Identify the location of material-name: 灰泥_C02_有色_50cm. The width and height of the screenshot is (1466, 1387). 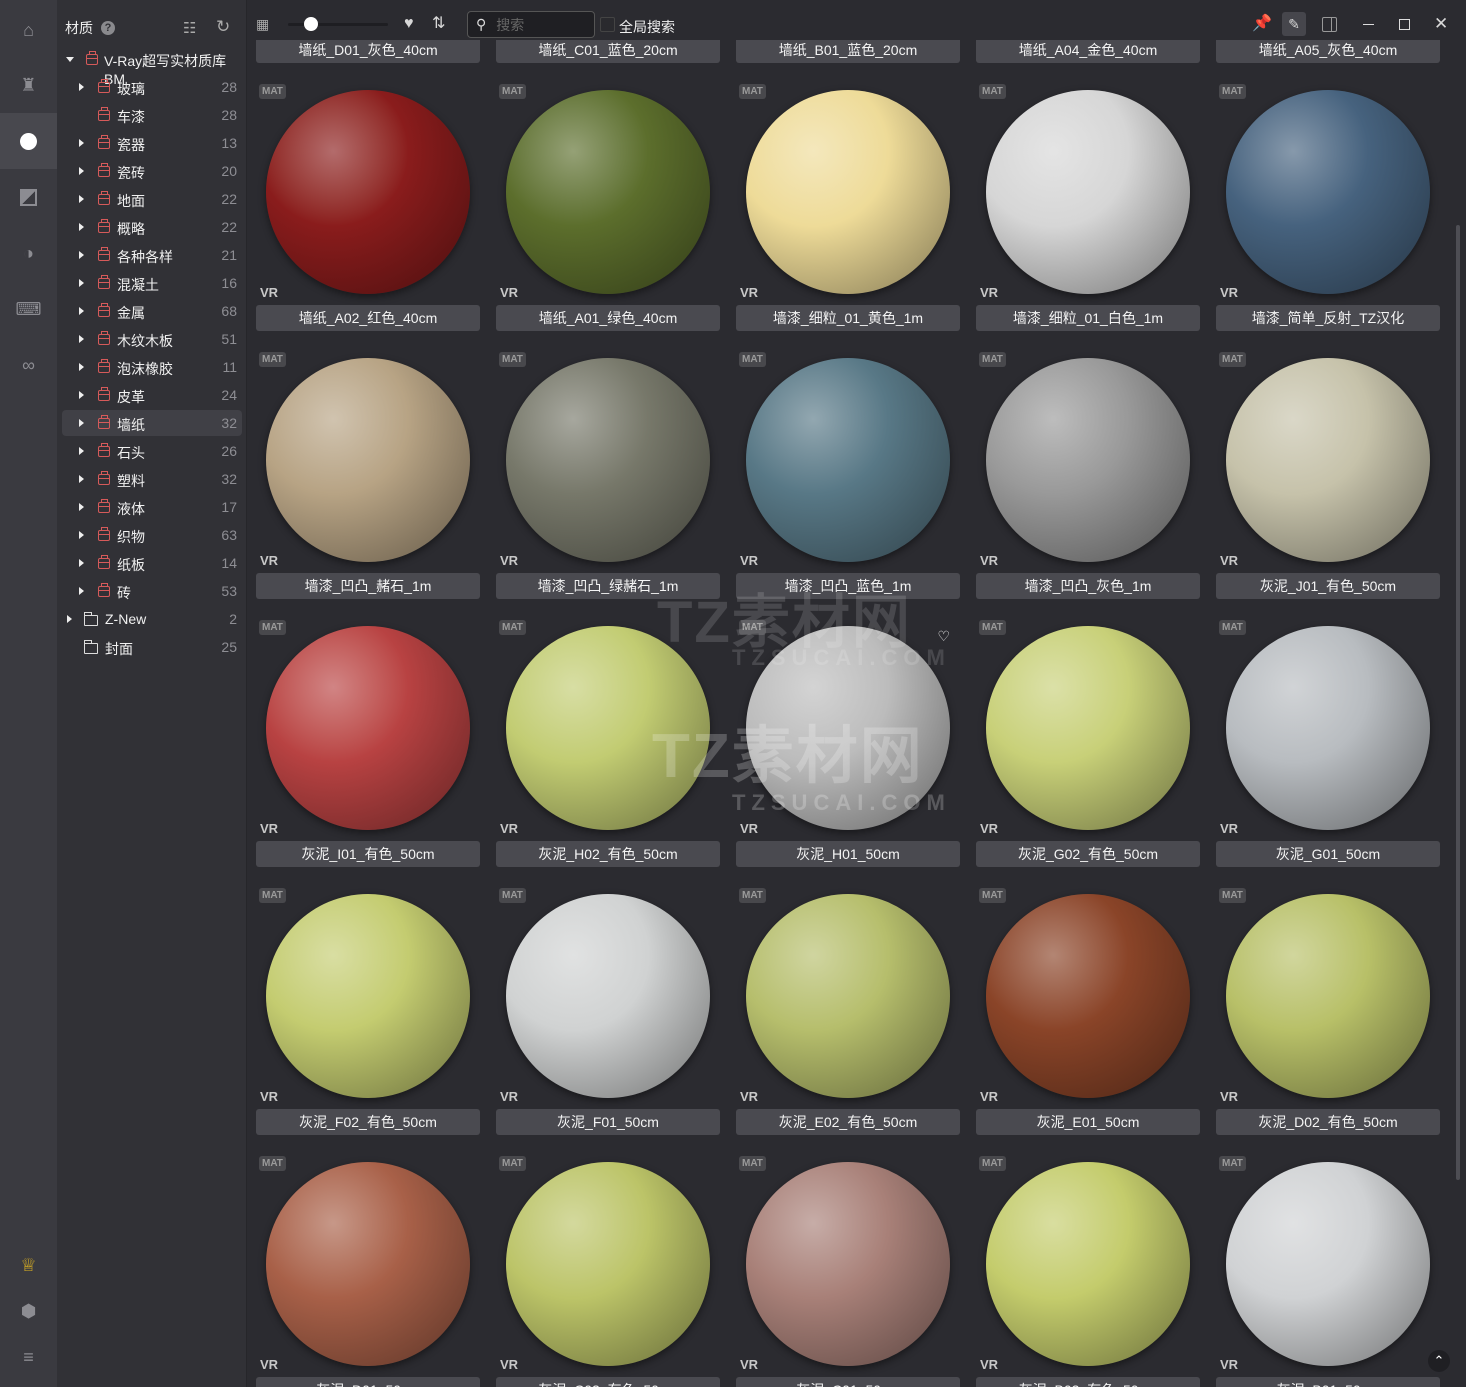
(608, 1382).